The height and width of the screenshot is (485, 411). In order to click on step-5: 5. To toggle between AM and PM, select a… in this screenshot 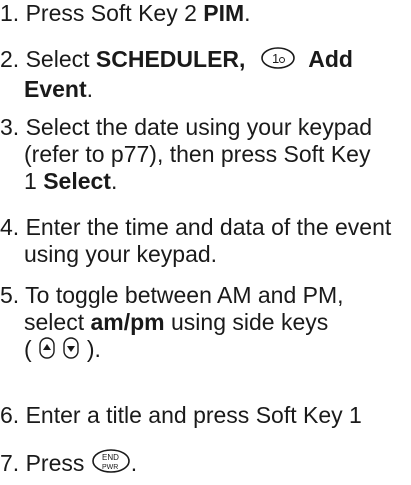, I will do `click(172, 324)`.